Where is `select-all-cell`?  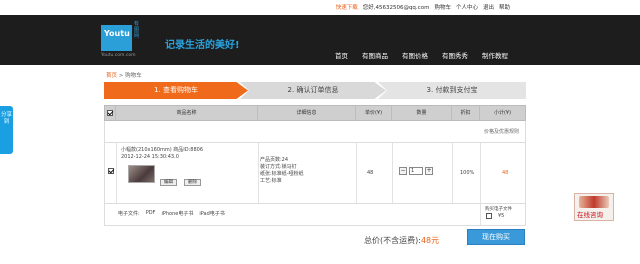 select-all-cell is located at coordinates (110, 113).